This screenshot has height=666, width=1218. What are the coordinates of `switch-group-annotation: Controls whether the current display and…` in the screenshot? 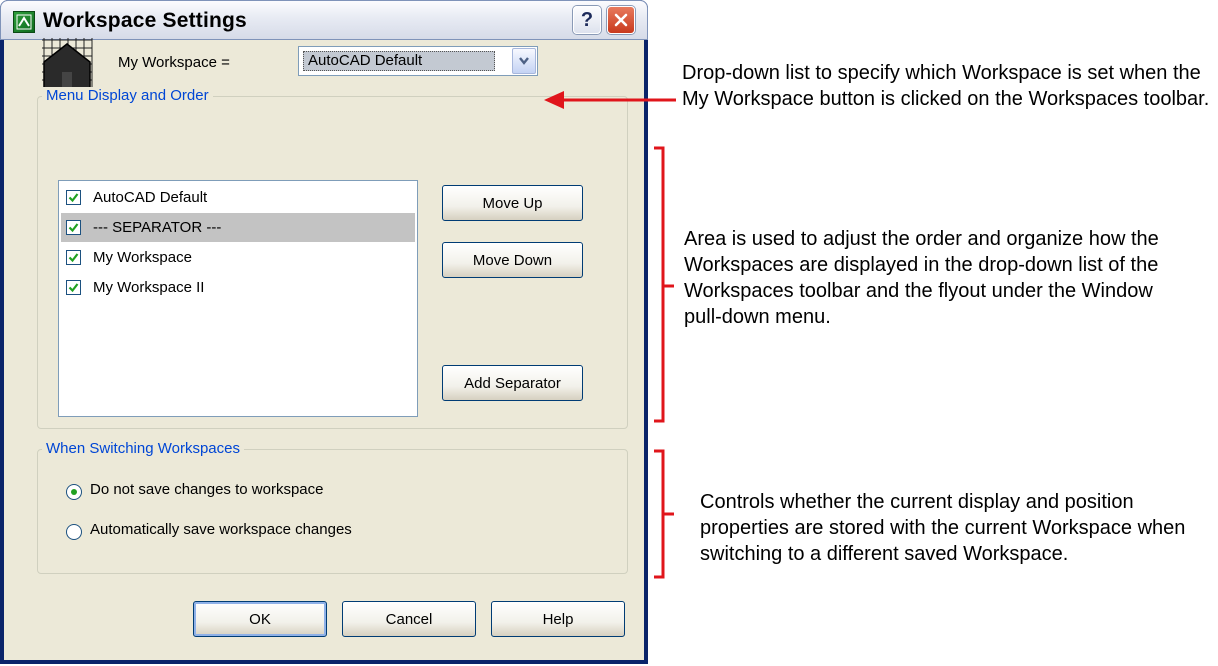 It's located at (943, 528).